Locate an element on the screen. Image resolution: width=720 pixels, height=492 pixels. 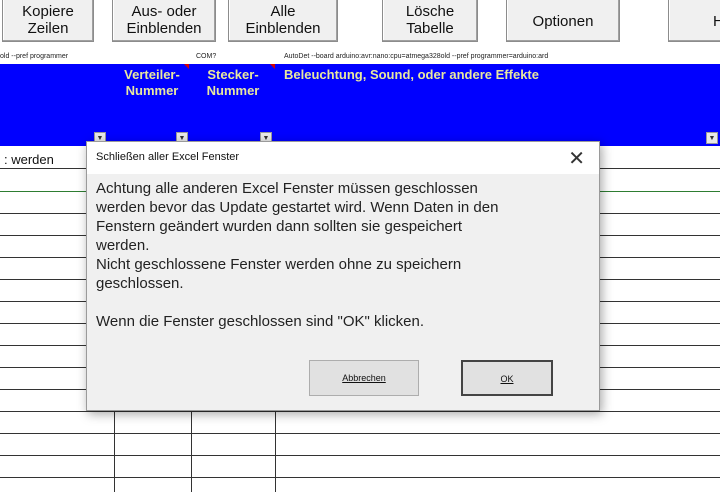
dialog-titlebar: Schließen aller Excel Fenster ✕ is located at coordinates (343, 158).